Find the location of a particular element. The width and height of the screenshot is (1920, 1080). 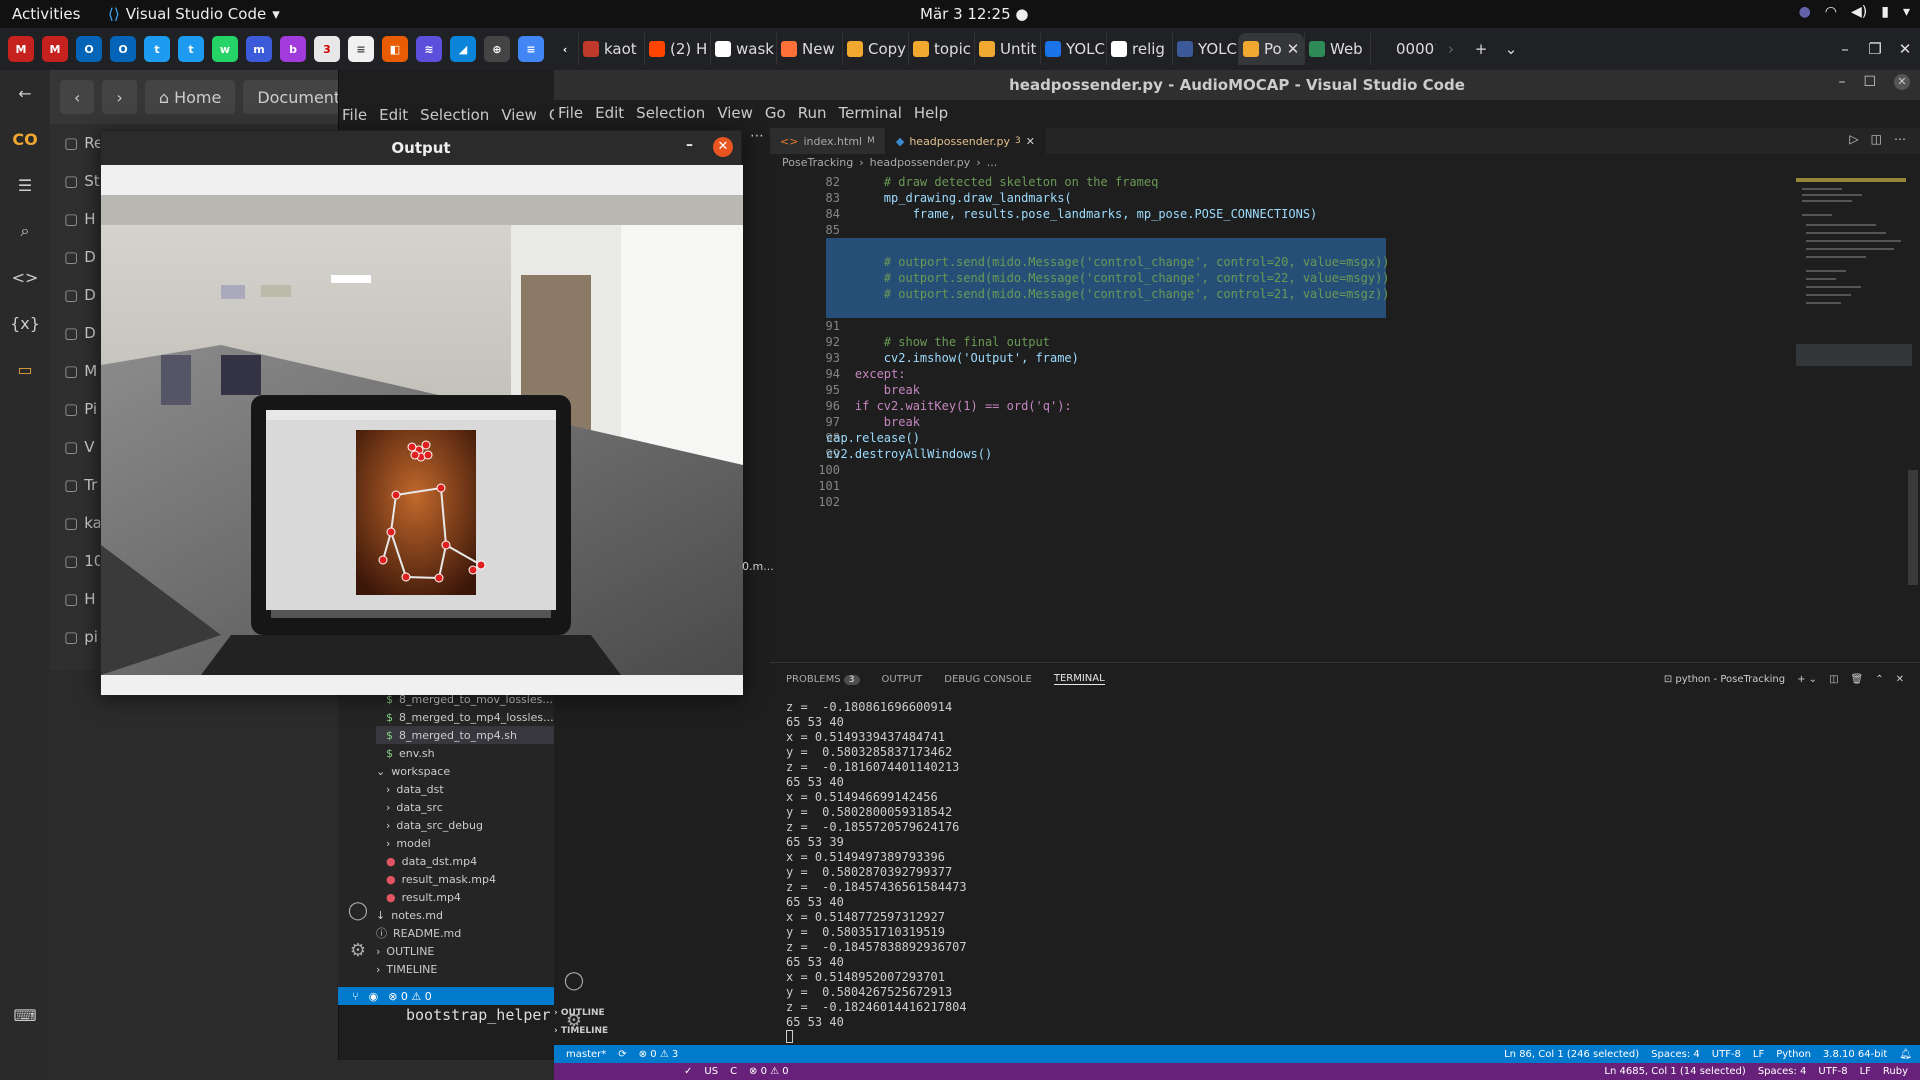

menu-item: Selection is located at coordinates (454, 115).